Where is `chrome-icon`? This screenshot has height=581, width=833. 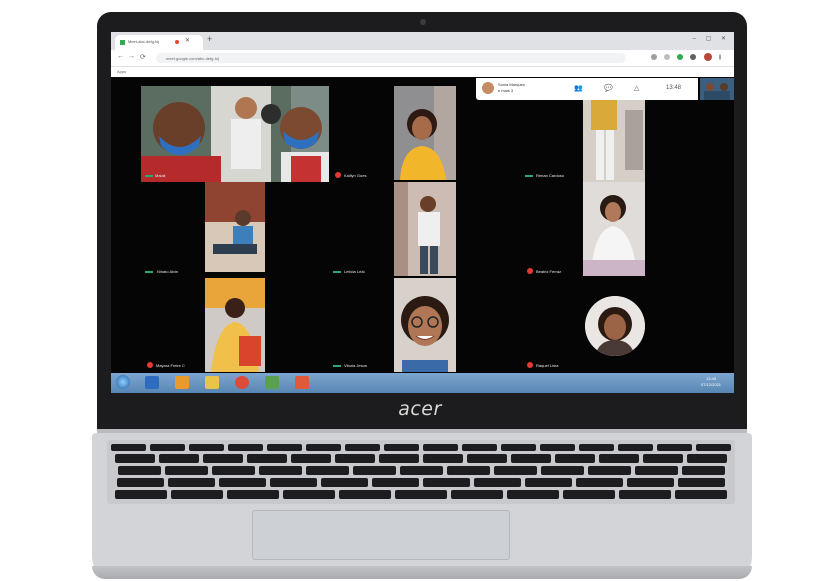
chrome-icon is located at coordinates (242, 382).